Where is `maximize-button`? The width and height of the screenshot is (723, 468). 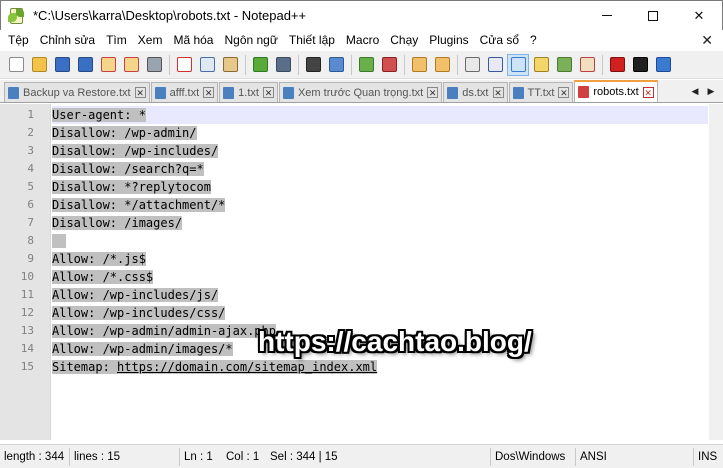
maximize-button is located at coordinates (653, 16).